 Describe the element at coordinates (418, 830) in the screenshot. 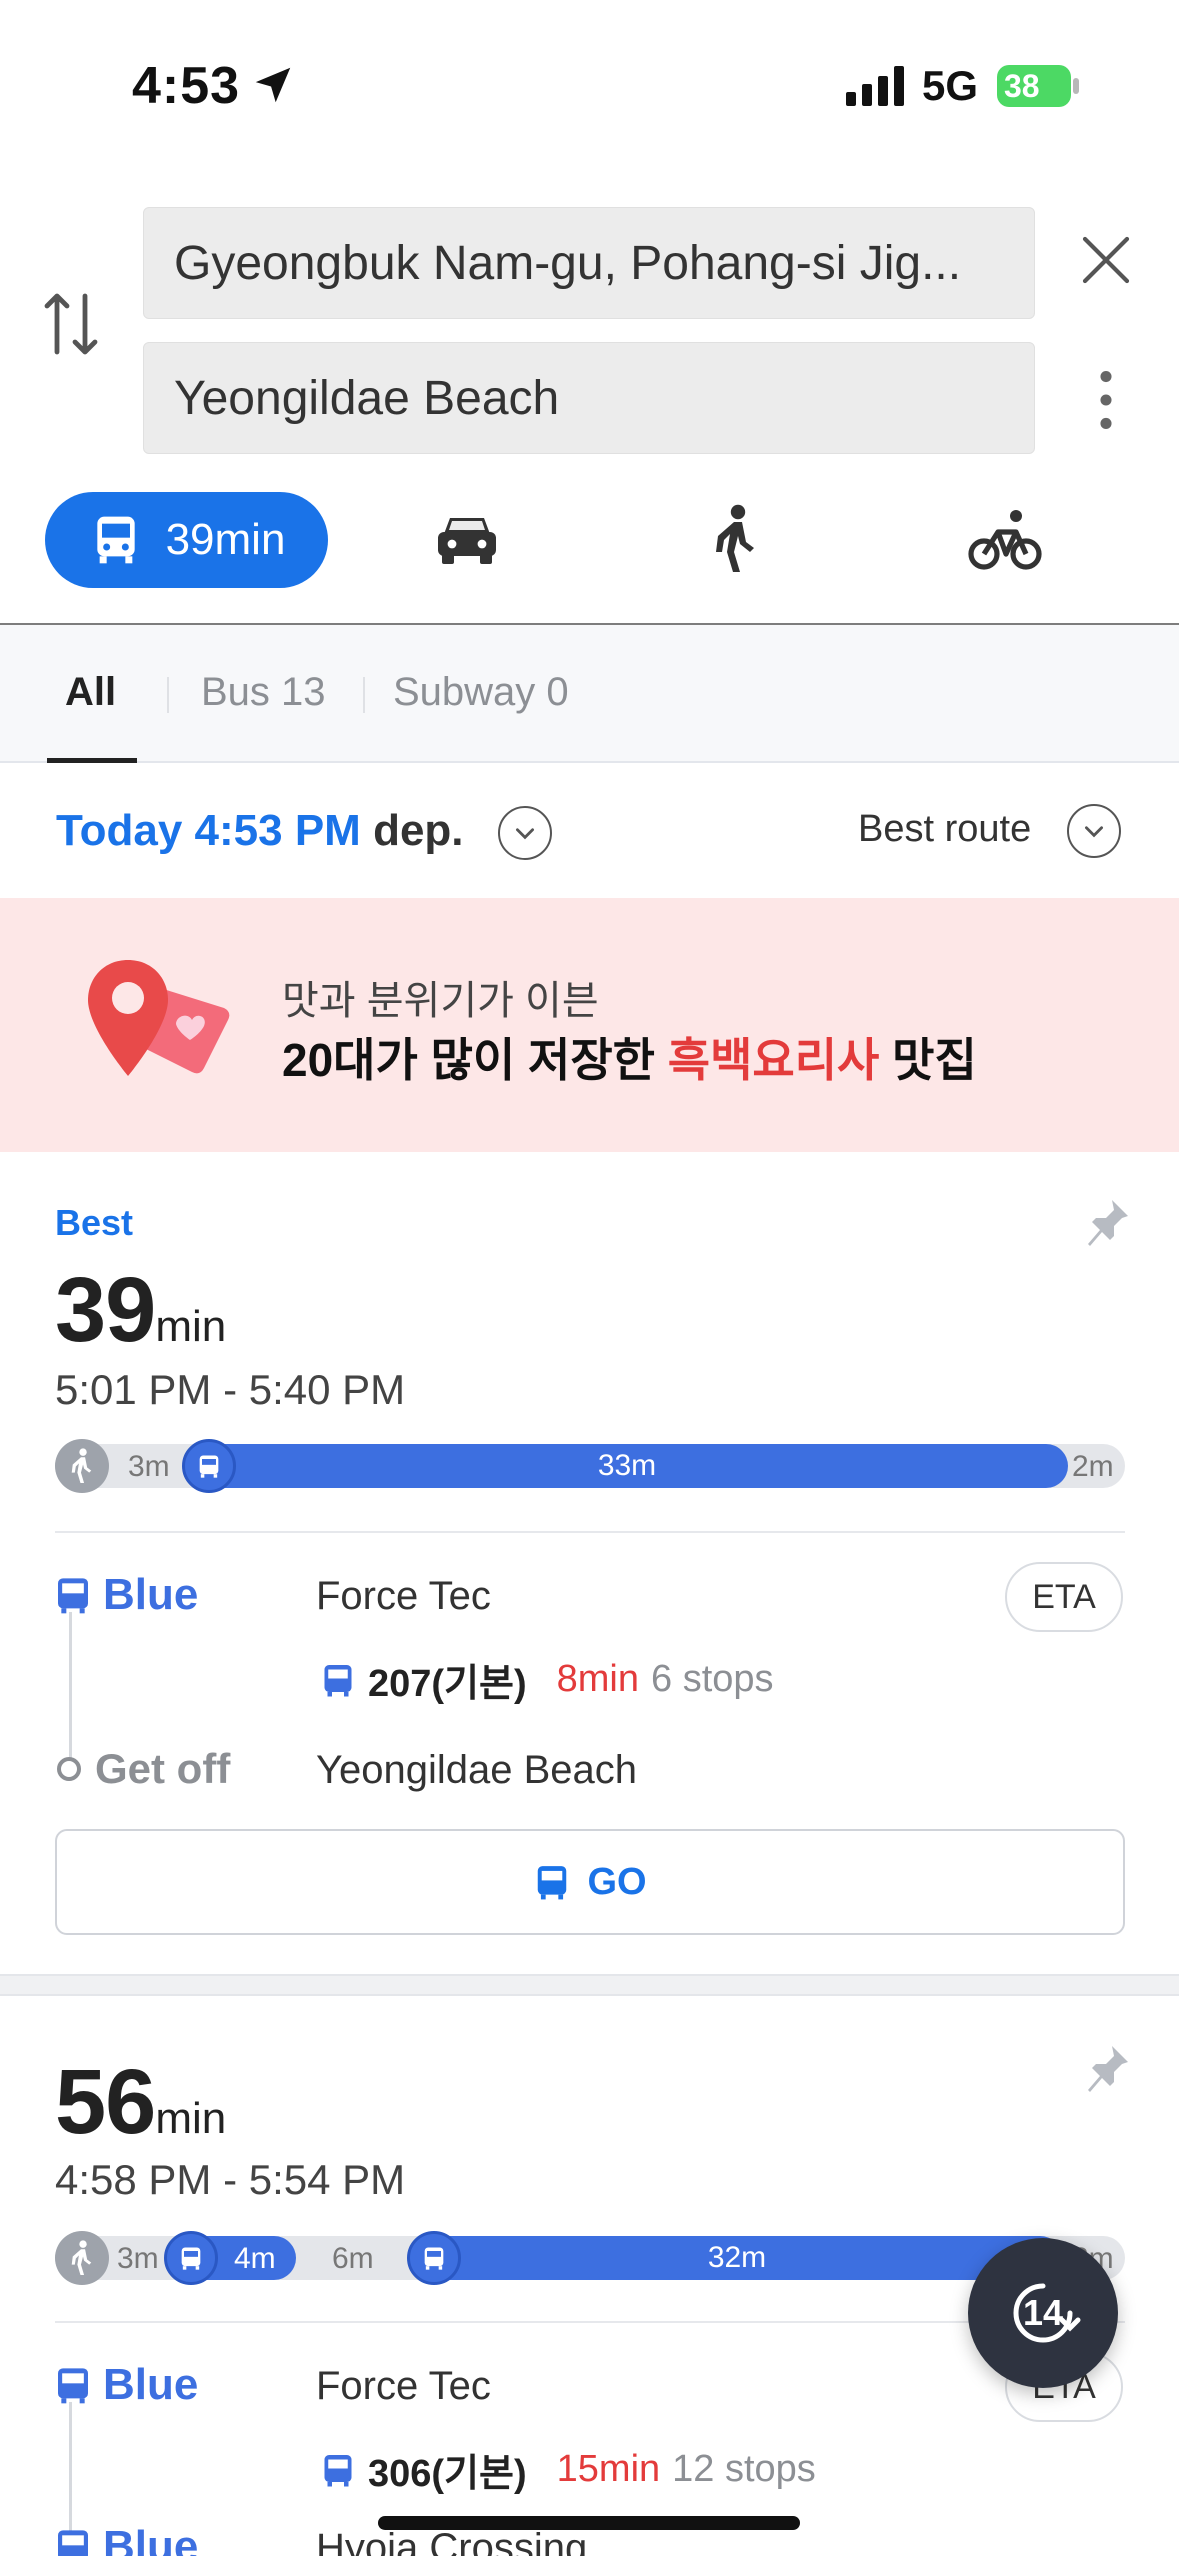

I see `departure-dep: dep.` at that location.